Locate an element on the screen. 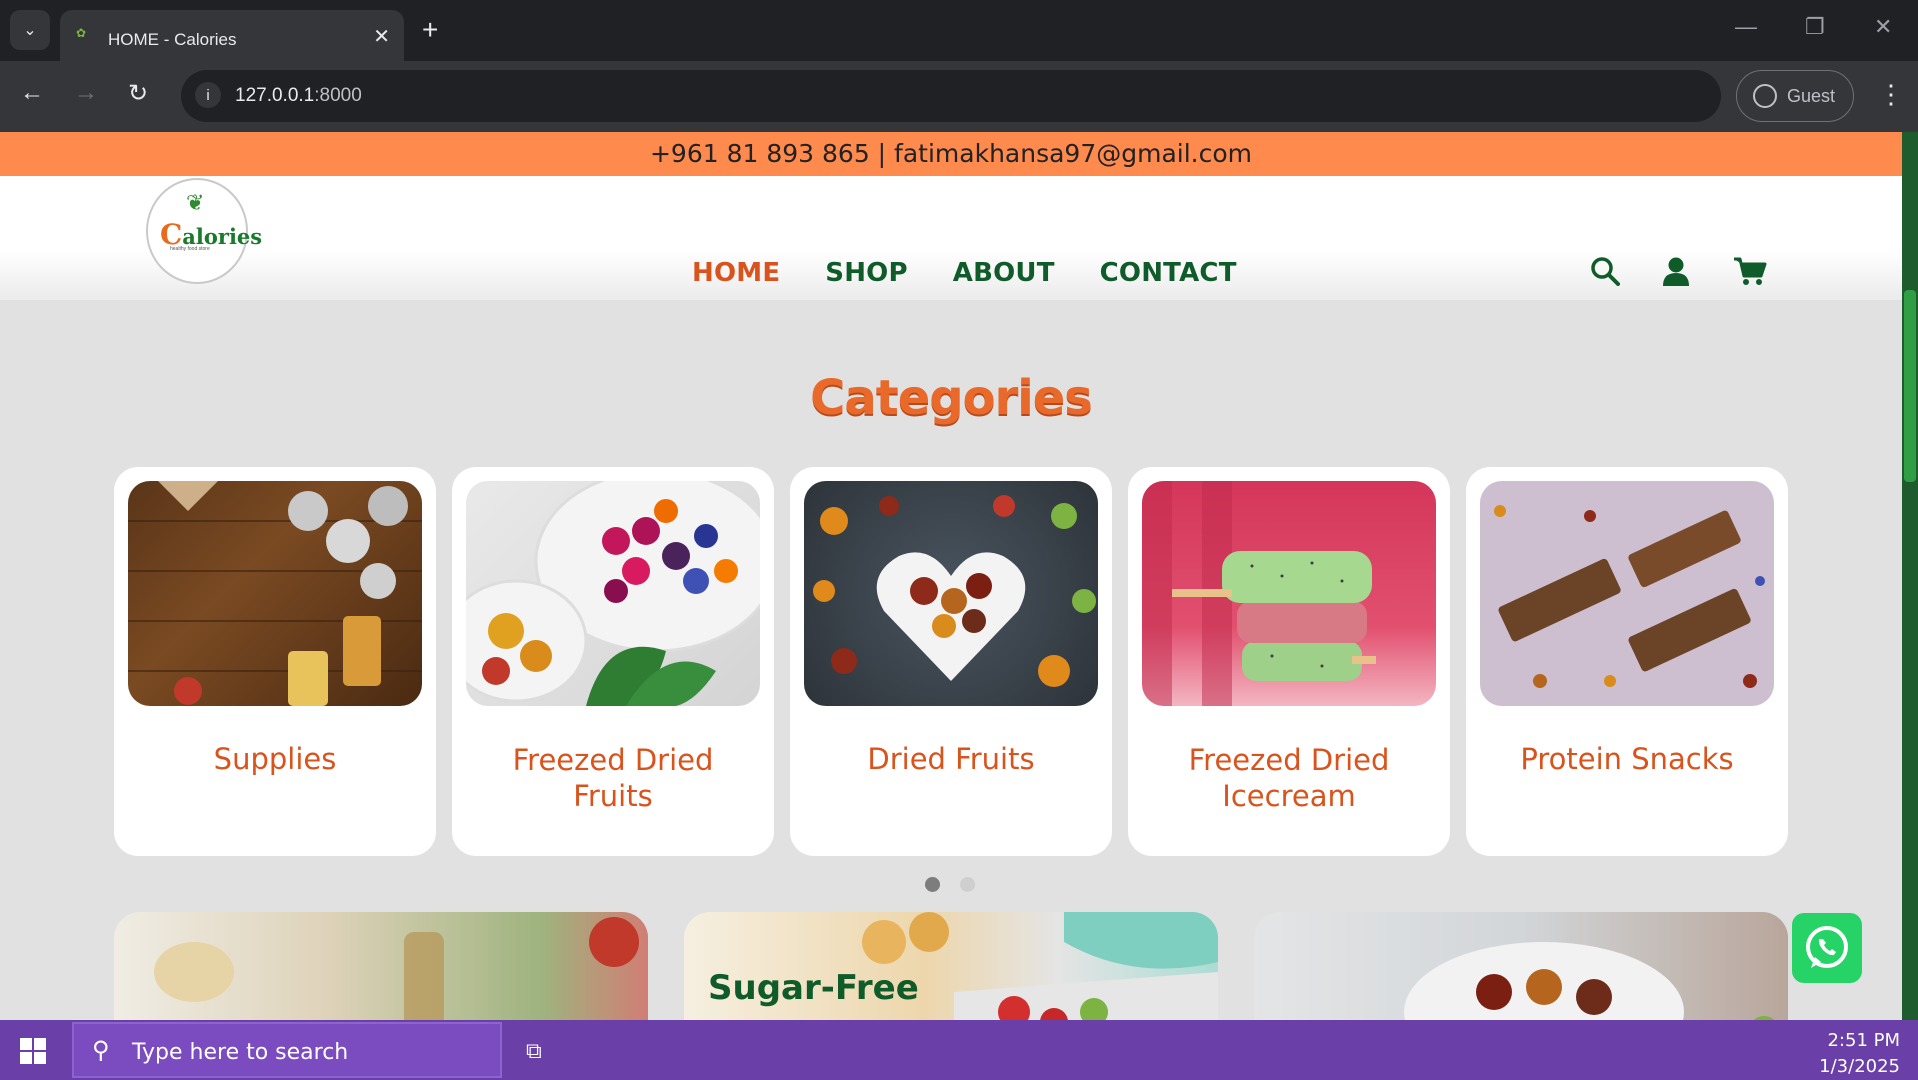 Image resolution: width=1918 pixels, height=1080 pixels. tab-title: HOME - Calories is located at coordinates (172, 39).